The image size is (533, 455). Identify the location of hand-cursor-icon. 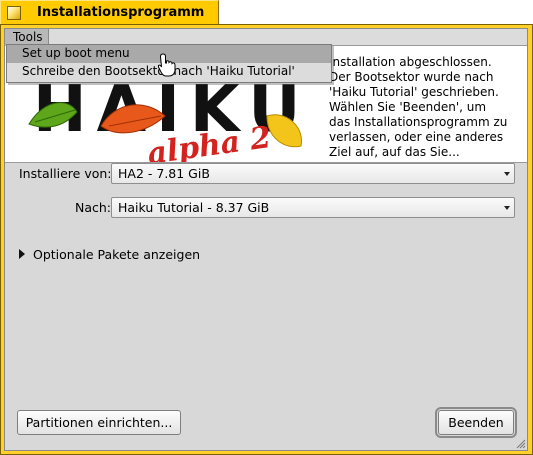
(166, 65).